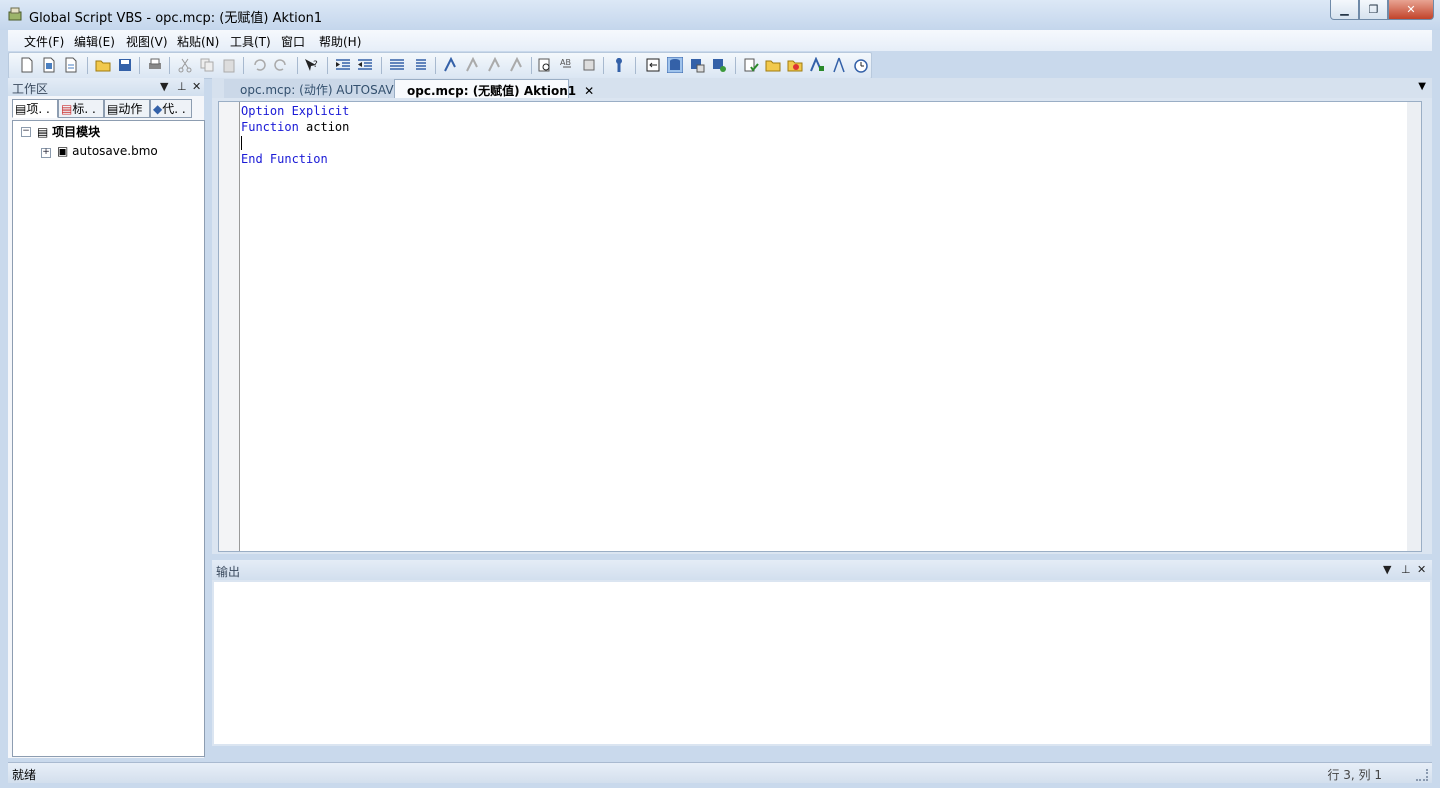  What do you see at coordinates (1411, 10) in the screenshot?
I see `close-window-button: ✕` at bounding box center [1411, 10].